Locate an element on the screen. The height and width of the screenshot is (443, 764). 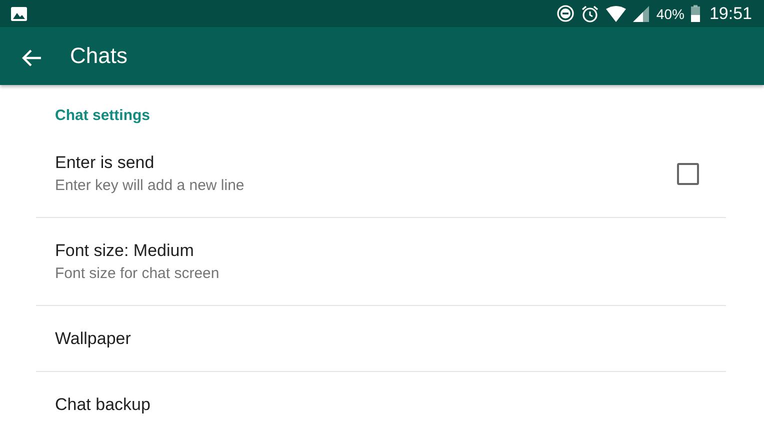
image-icon is located at coordinates (19, 13).